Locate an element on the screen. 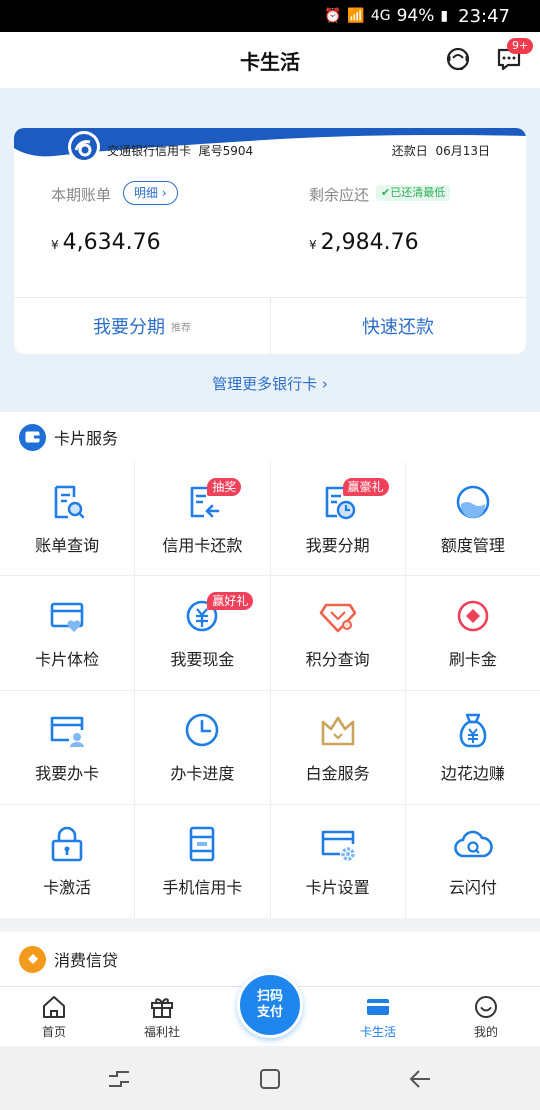 The image size is (540, 1110). diamond-icon is located at coordinates (32, 959).